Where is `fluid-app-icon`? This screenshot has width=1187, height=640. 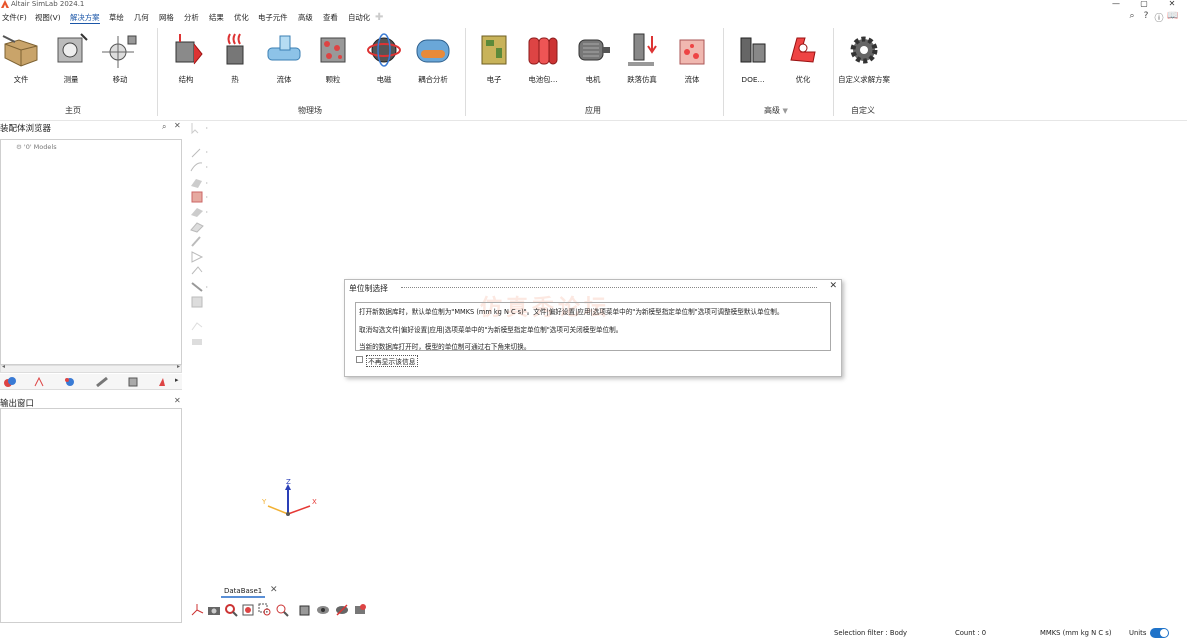 fluid-app-icon is located at coordinates (692, 52).